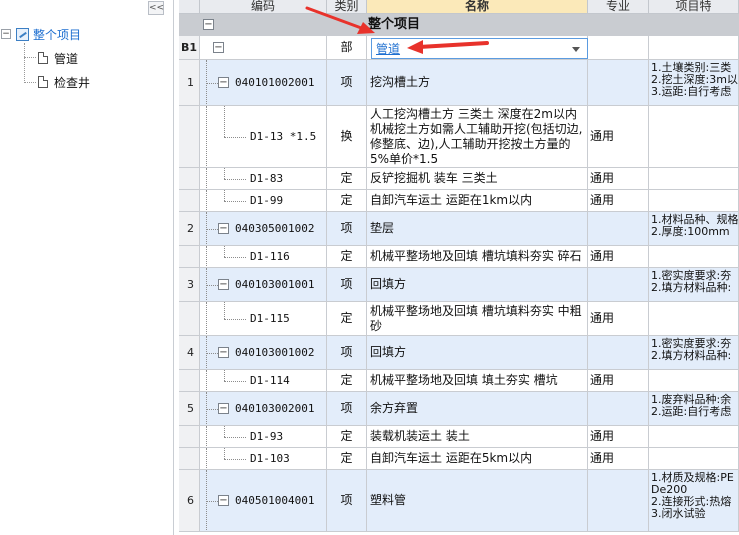  I want to click on quota-row: D1-116 定机械平整场地及回填 槽坑填料夯实 碎石 通用, so click(459, 257).